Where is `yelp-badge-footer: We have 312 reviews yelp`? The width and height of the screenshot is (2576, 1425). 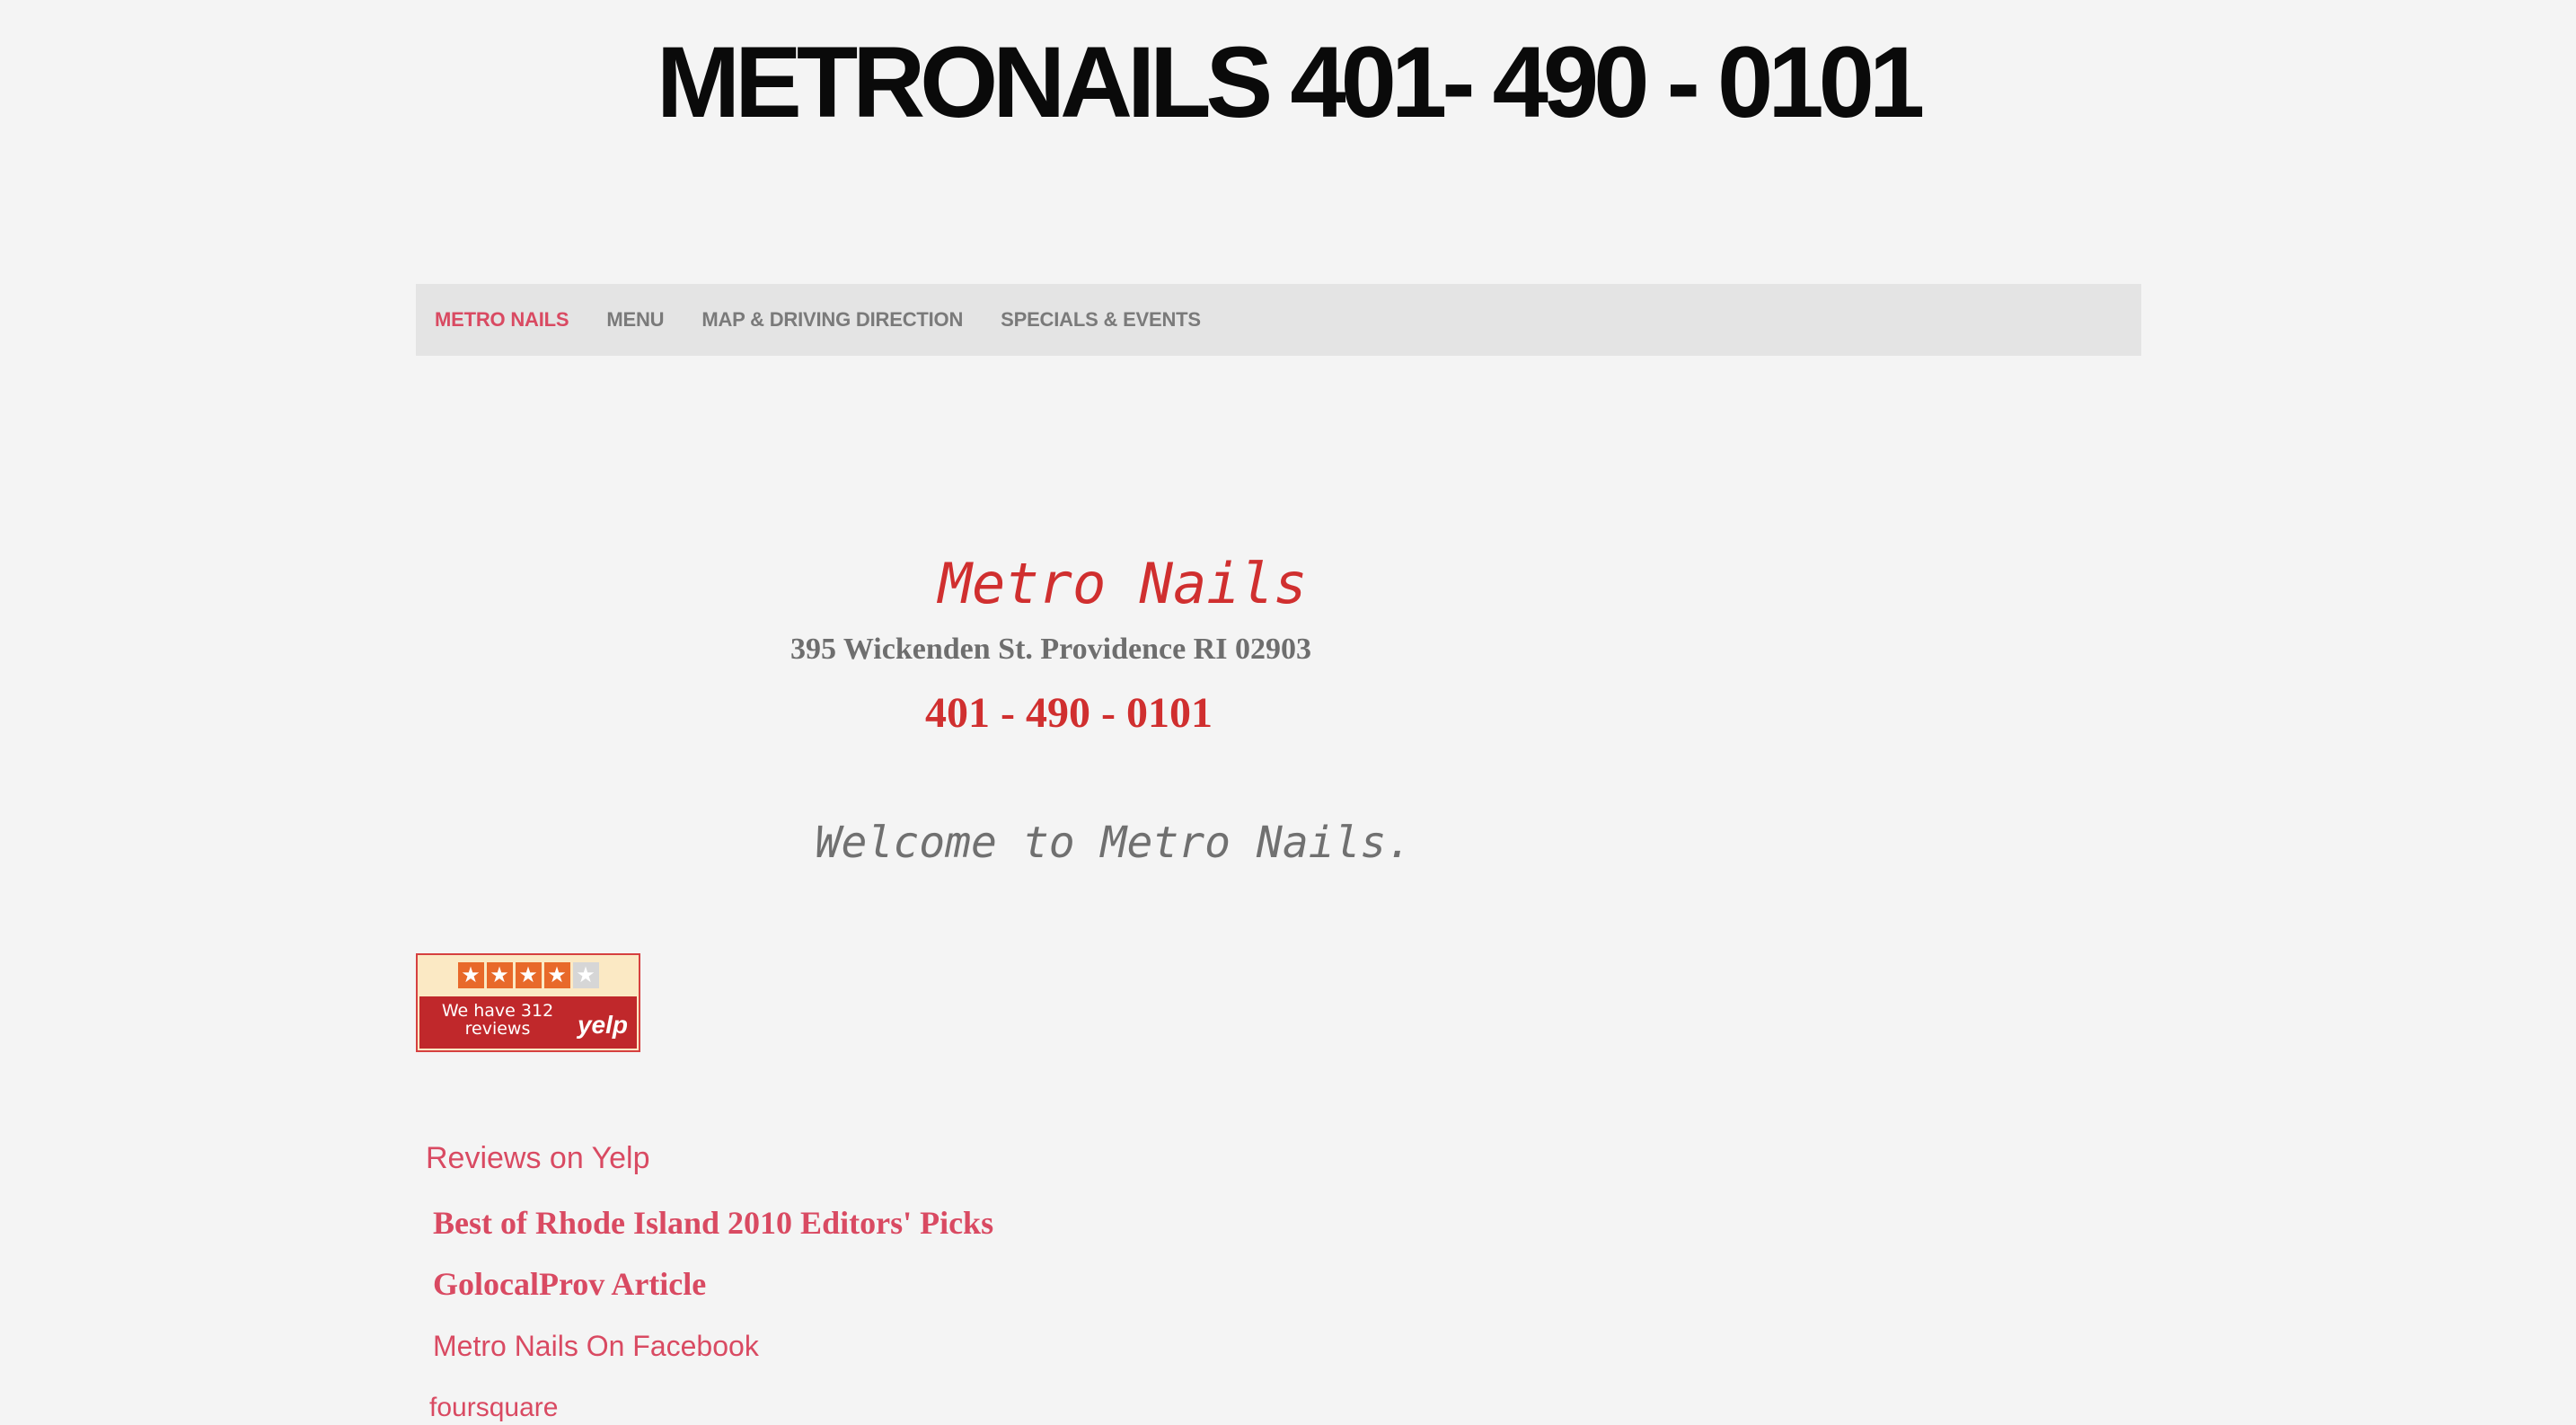 yelp-badge-footer: We have 312 reviews yelp is located at coordinates (528, 1023).